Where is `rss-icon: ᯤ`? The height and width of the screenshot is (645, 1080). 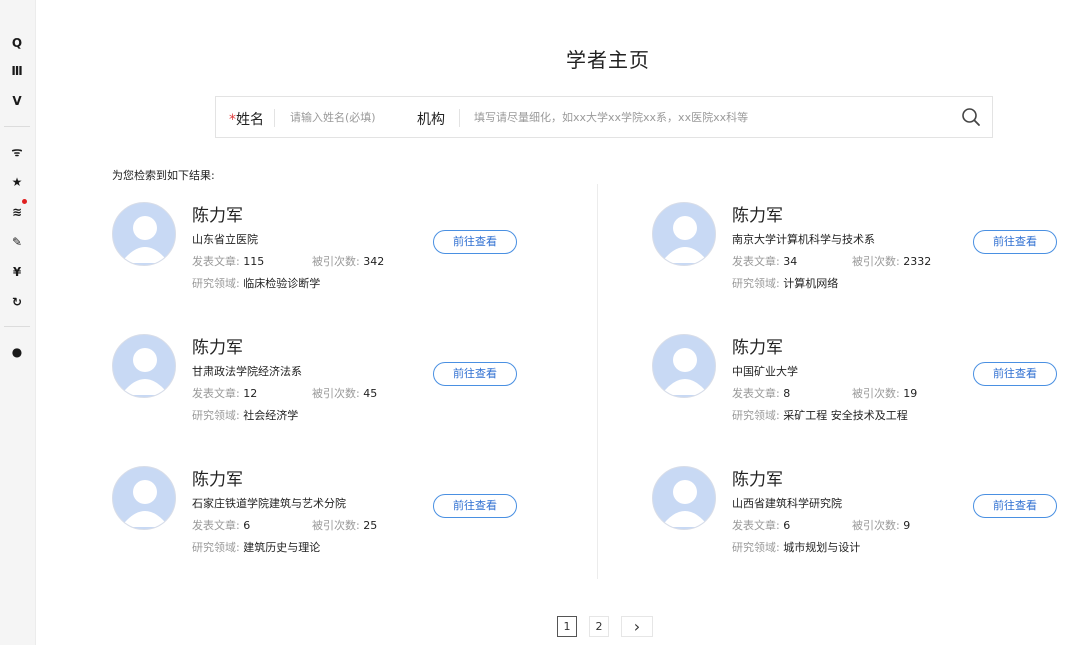 rss-icon: ᯤ is located at coordinates (17, 152).